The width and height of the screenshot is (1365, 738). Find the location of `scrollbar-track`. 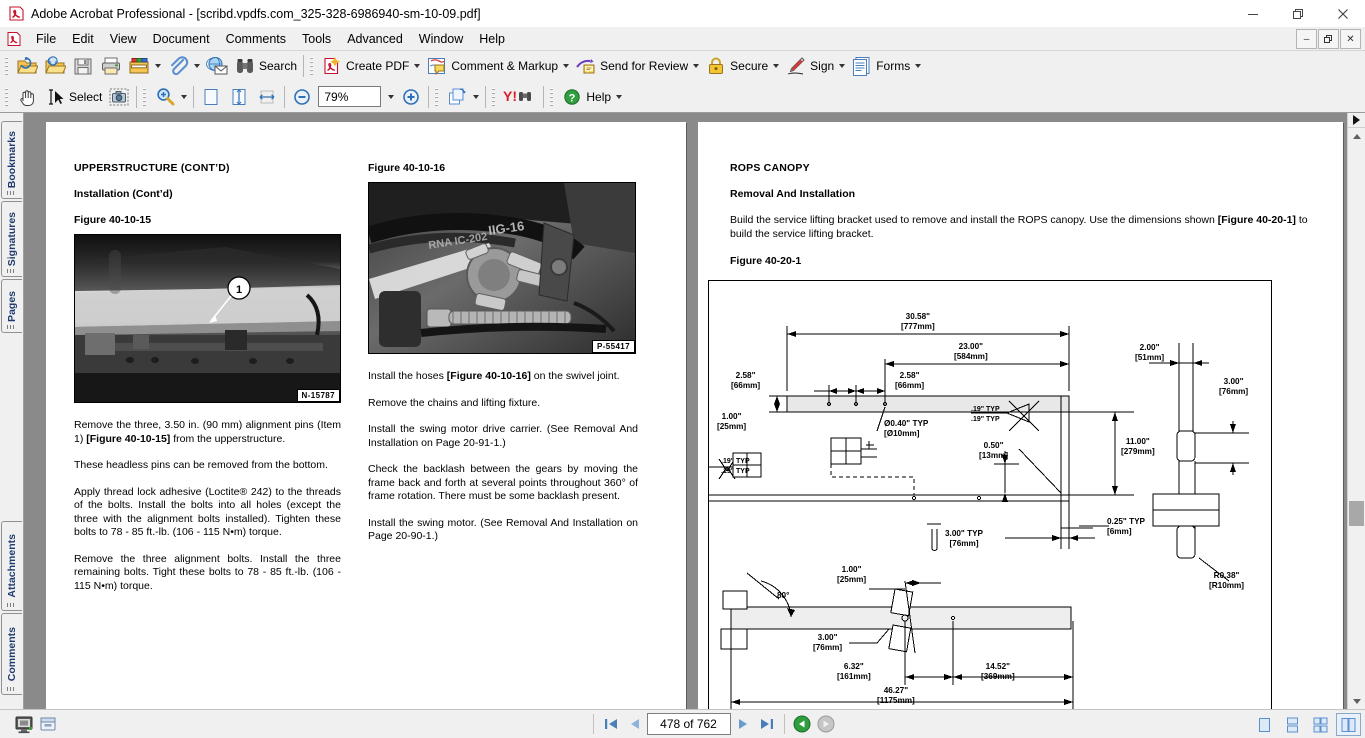

scrollbar-track is located at coordinates (1356, 418).